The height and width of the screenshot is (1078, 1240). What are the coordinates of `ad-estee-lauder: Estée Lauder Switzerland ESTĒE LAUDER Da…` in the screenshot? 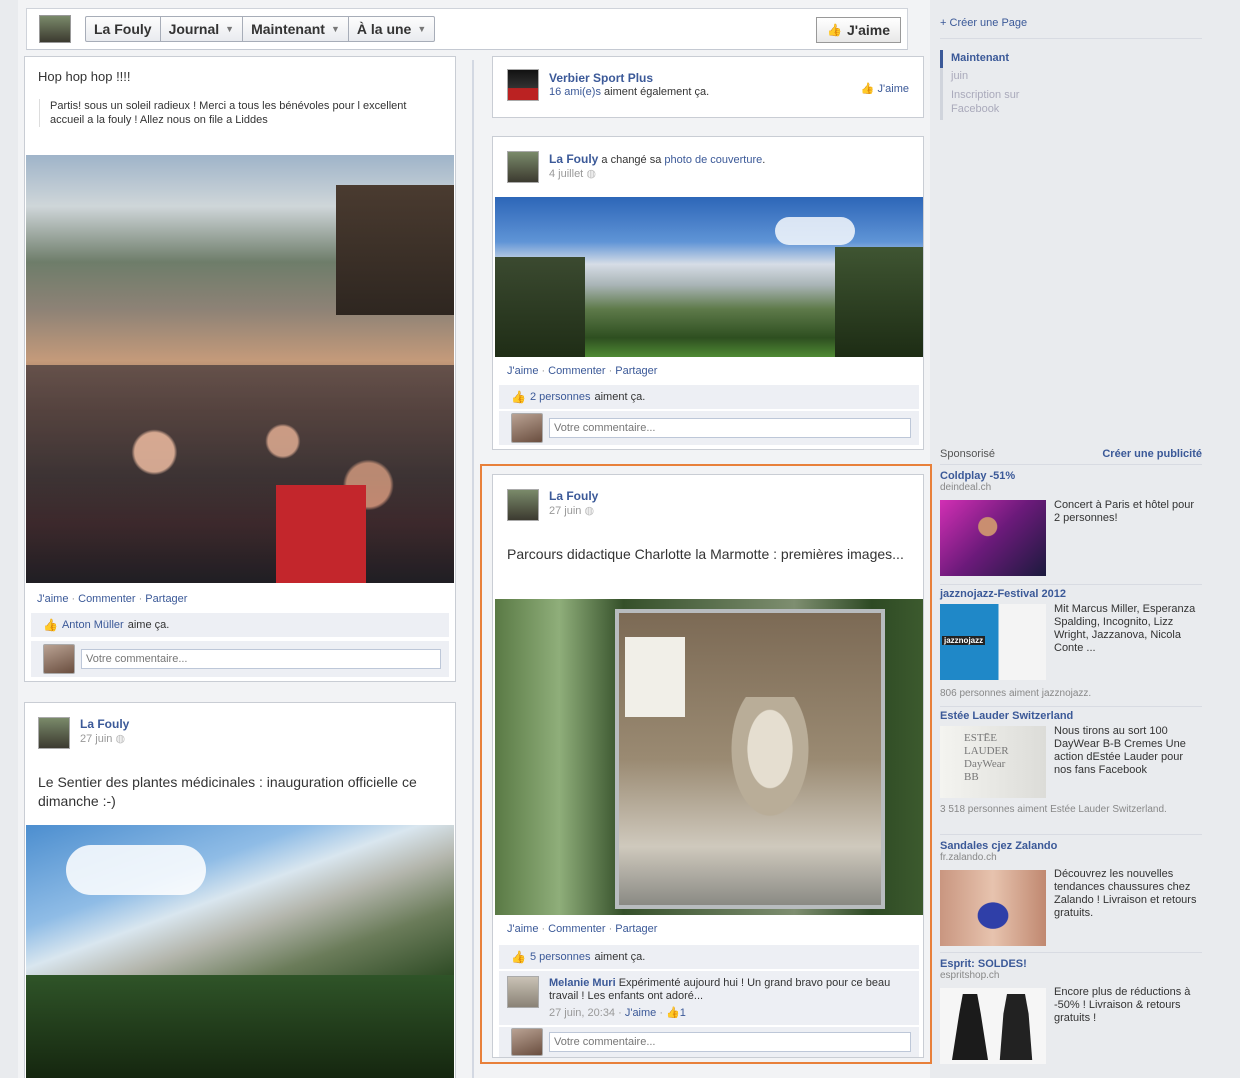 It's located at (1071, 771).